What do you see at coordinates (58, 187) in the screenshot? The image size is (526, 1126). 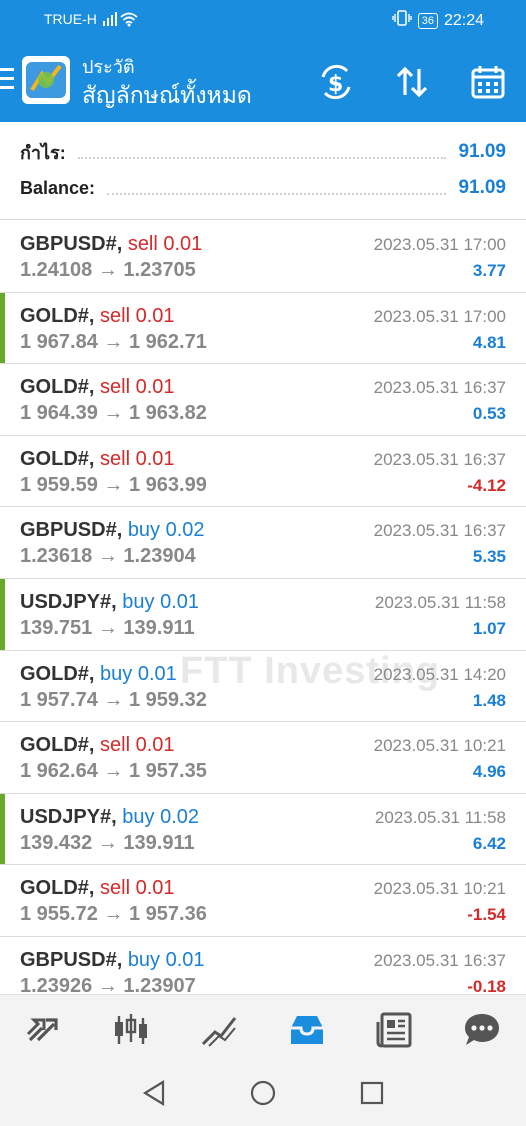 I see `balance-label: Balance:` at bounding box center [58, 187].